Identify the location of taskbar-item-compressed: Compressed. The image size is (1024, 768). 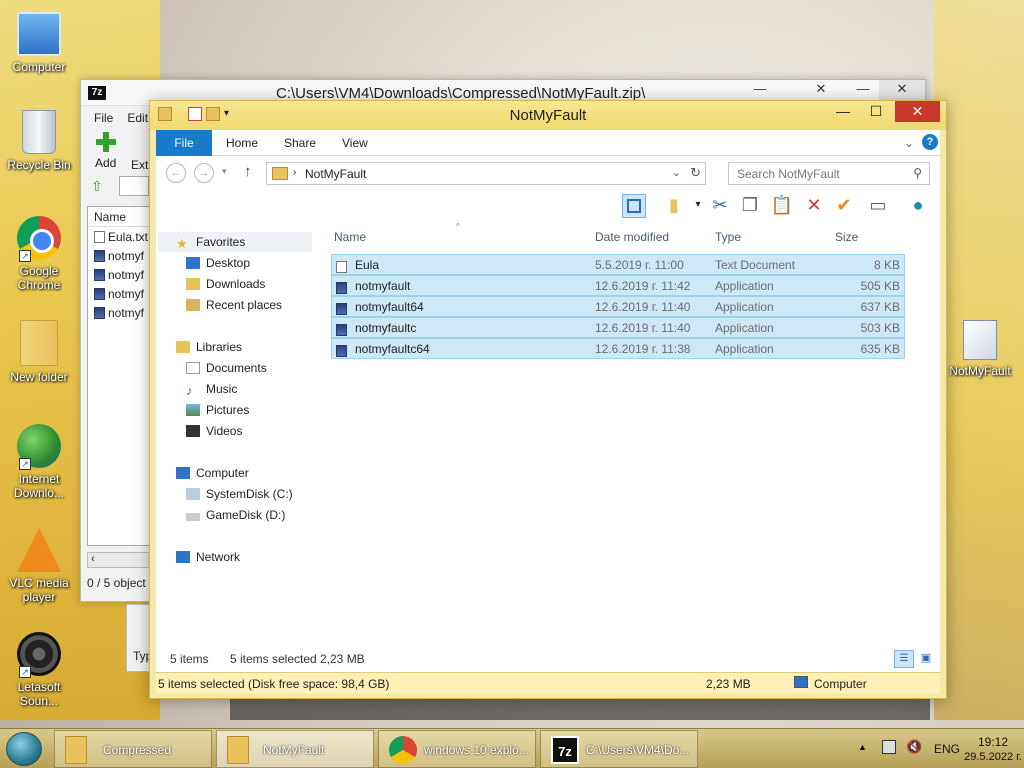
(133, 749).